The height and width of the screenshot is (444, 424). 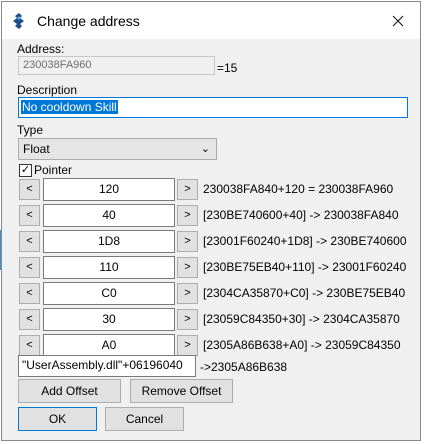 What do you see at coordinates (211, 20) in the screenshot?
I see `title-bar: Change address` at bounding box center [211, 20].